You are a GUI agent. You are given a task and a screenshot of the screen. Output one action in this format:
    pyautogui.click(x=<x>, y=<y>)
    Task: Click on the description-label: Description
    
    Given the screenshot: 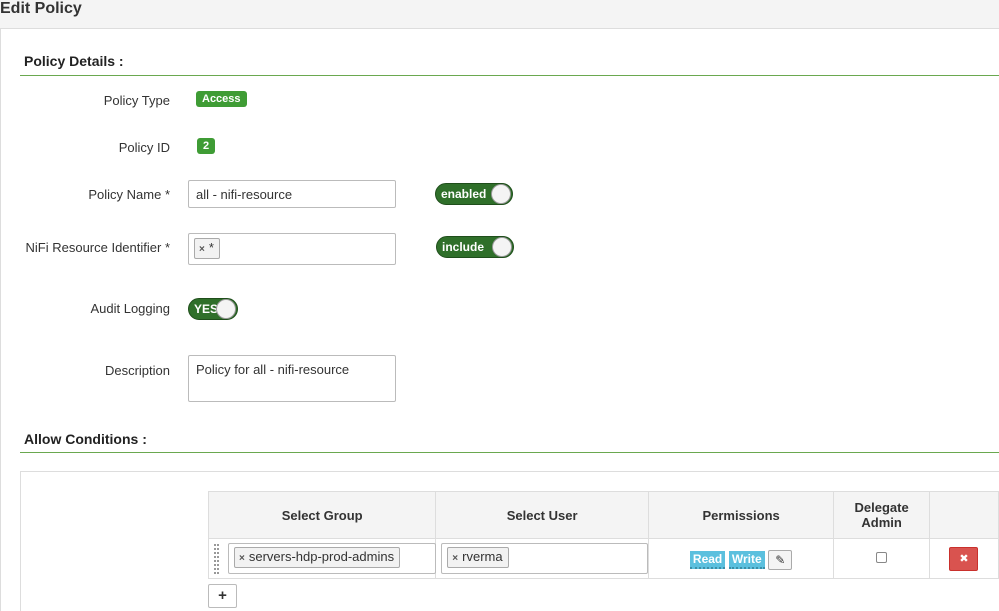 What is the action you would take?
    pyautogui.click(x=137, y=370)
    